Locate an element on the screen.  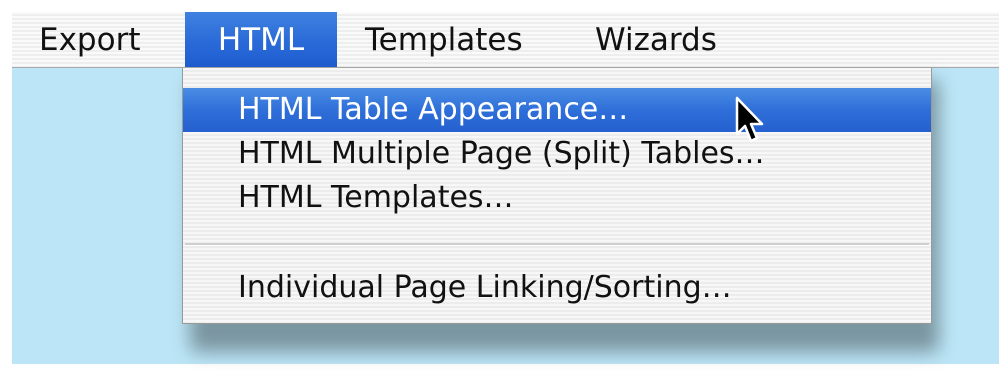
menu-separator is located at coordinates (557, 244).